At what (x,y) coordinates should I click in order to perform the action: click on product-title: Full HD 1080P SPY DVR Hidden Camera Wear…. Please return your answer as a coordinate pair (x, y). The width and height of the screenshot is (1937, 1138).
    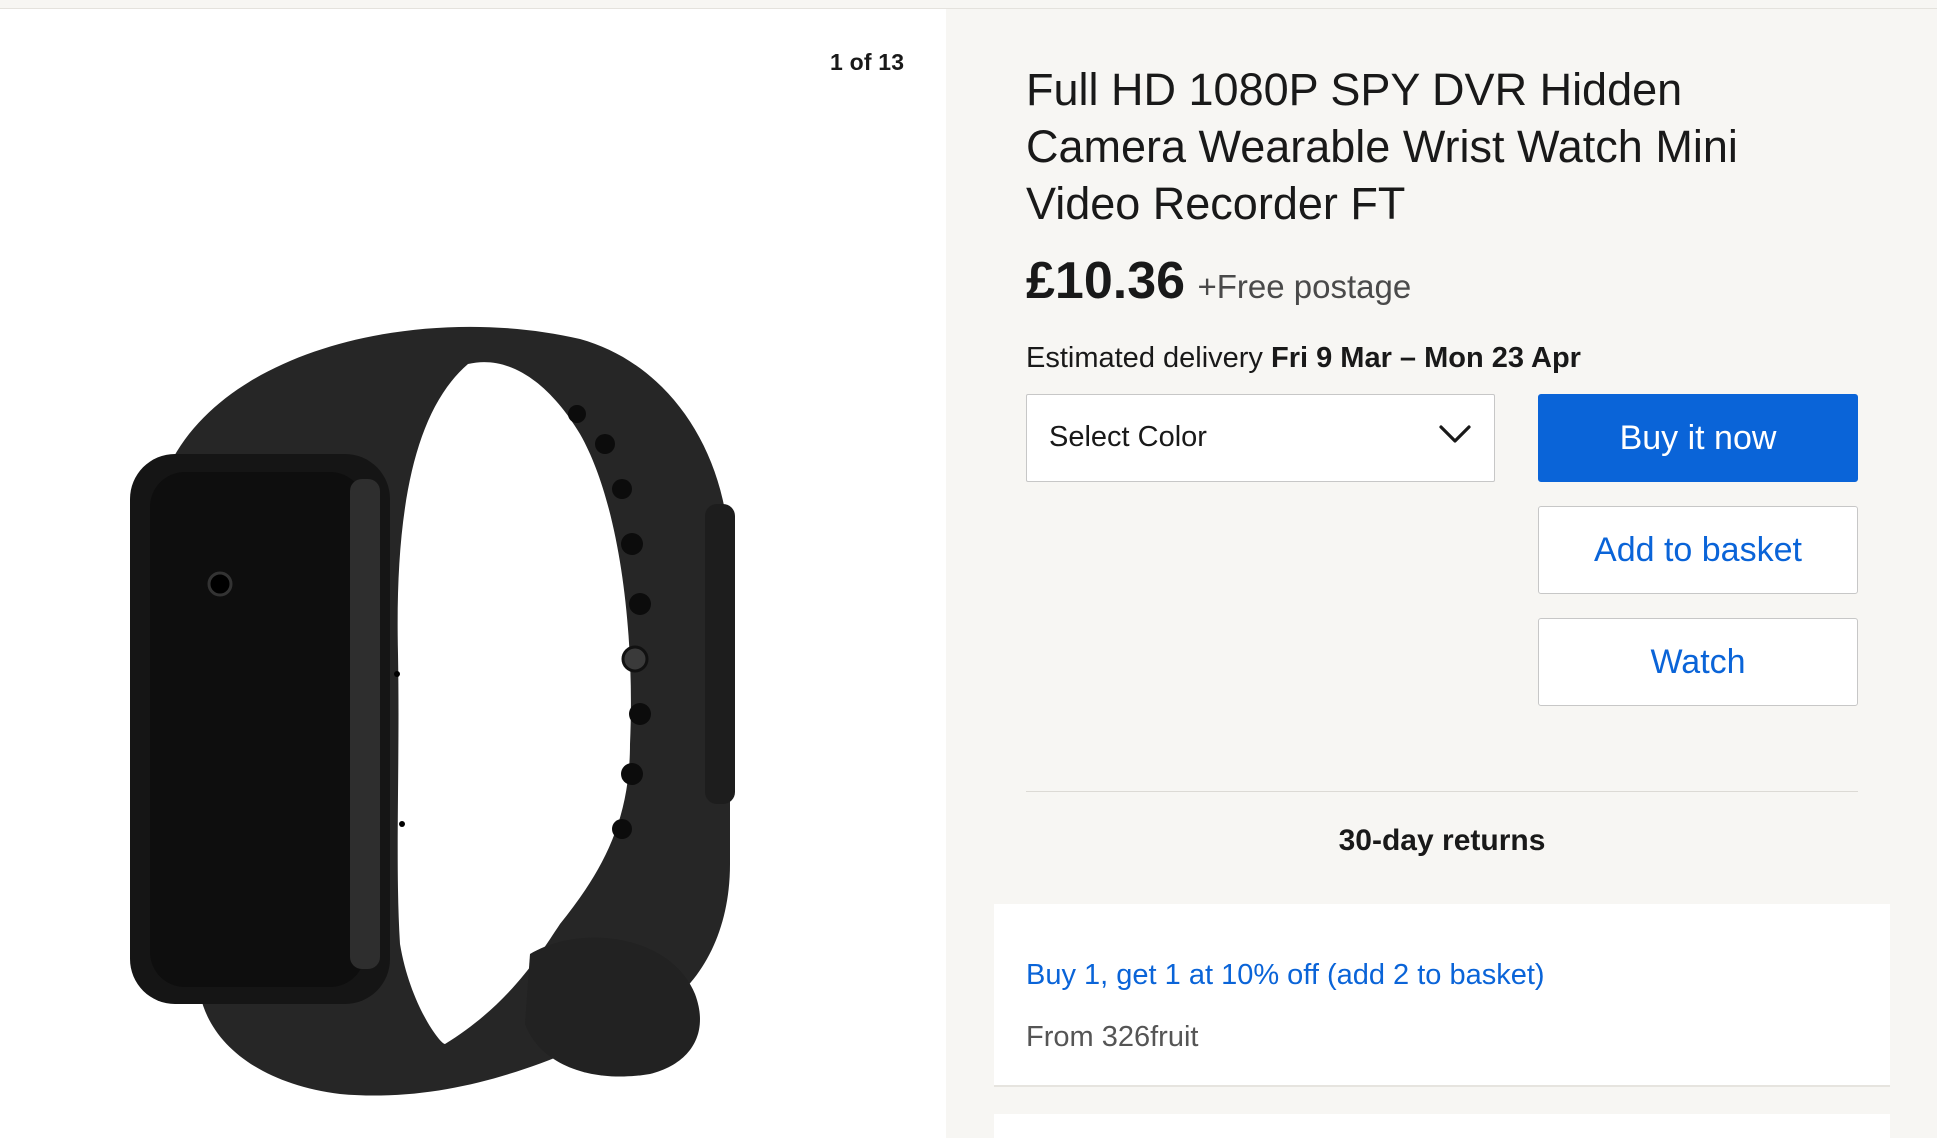
    Looking at the image, I should click on (1382, 146).